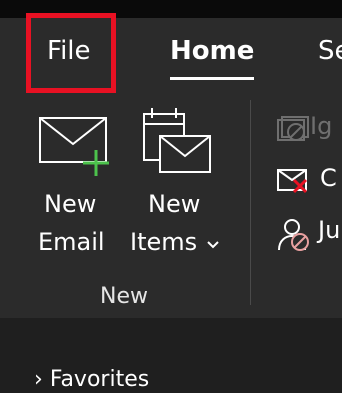  Describe the element at coordinates (328, 178) in the screenshot. I see `cleanup-button: C` at that location.